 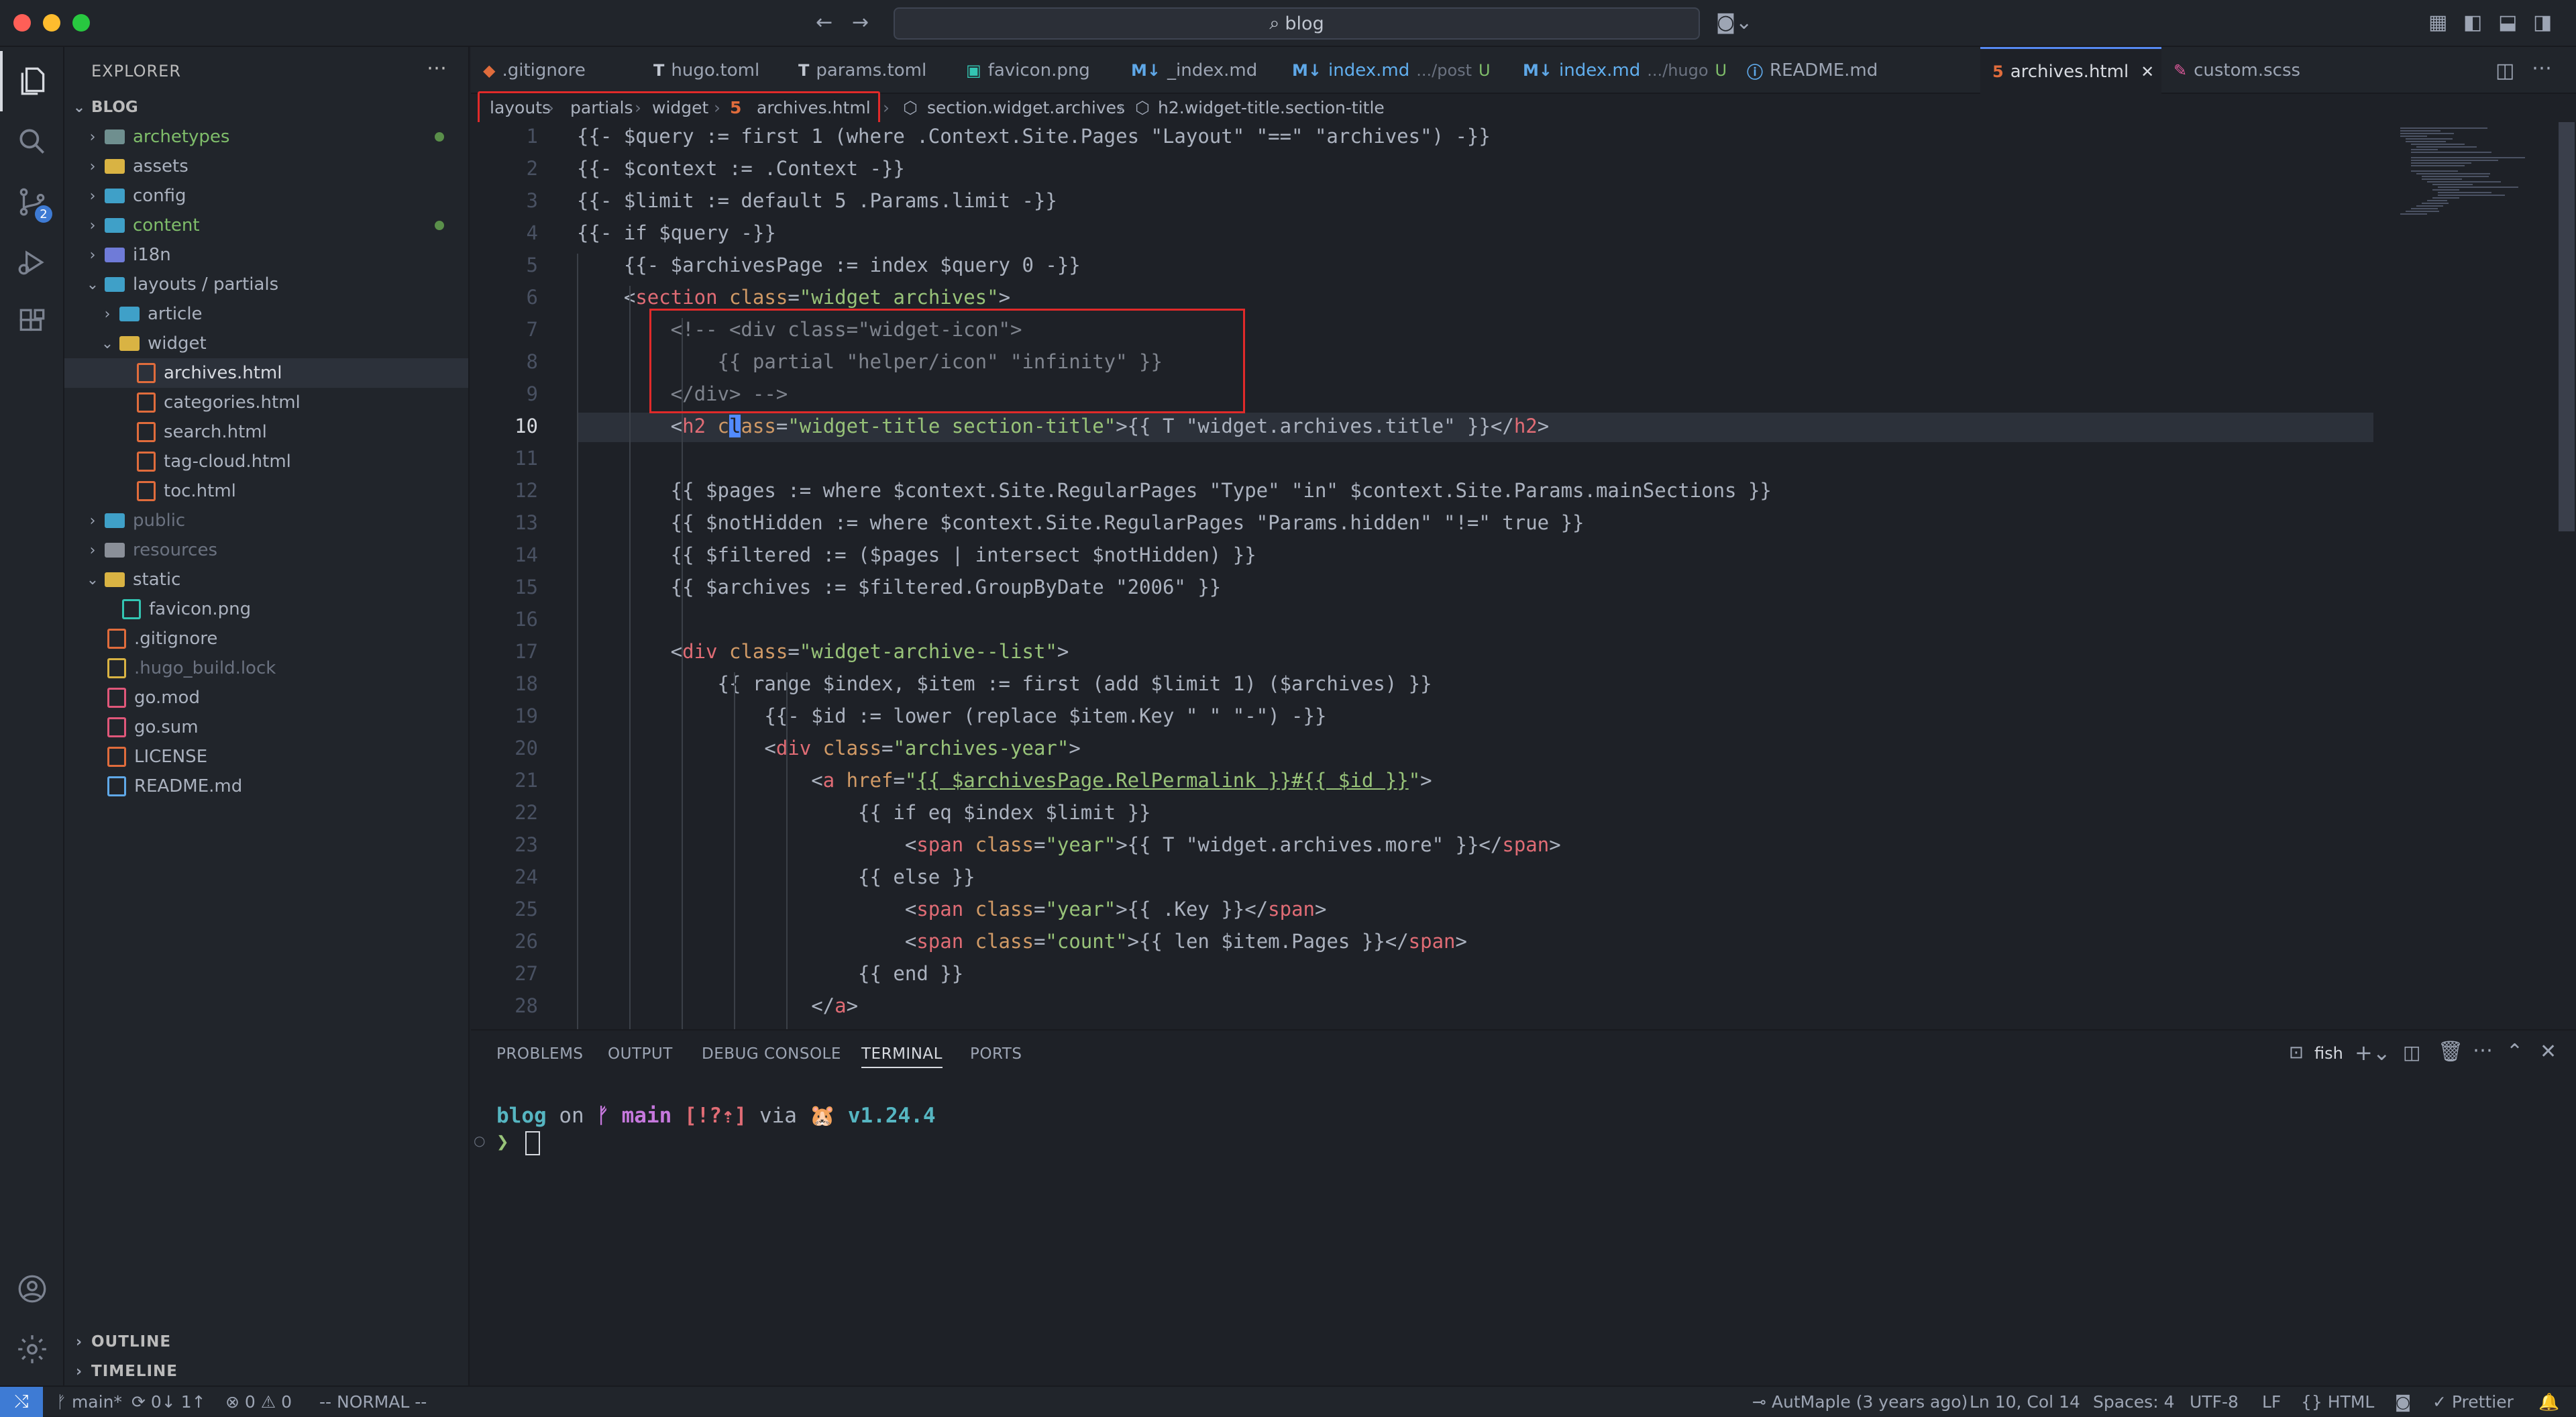 What do you see at coordinates (526, 715) in the screenshot?
I see `line-number: 19` at bounding box center [526, 715].